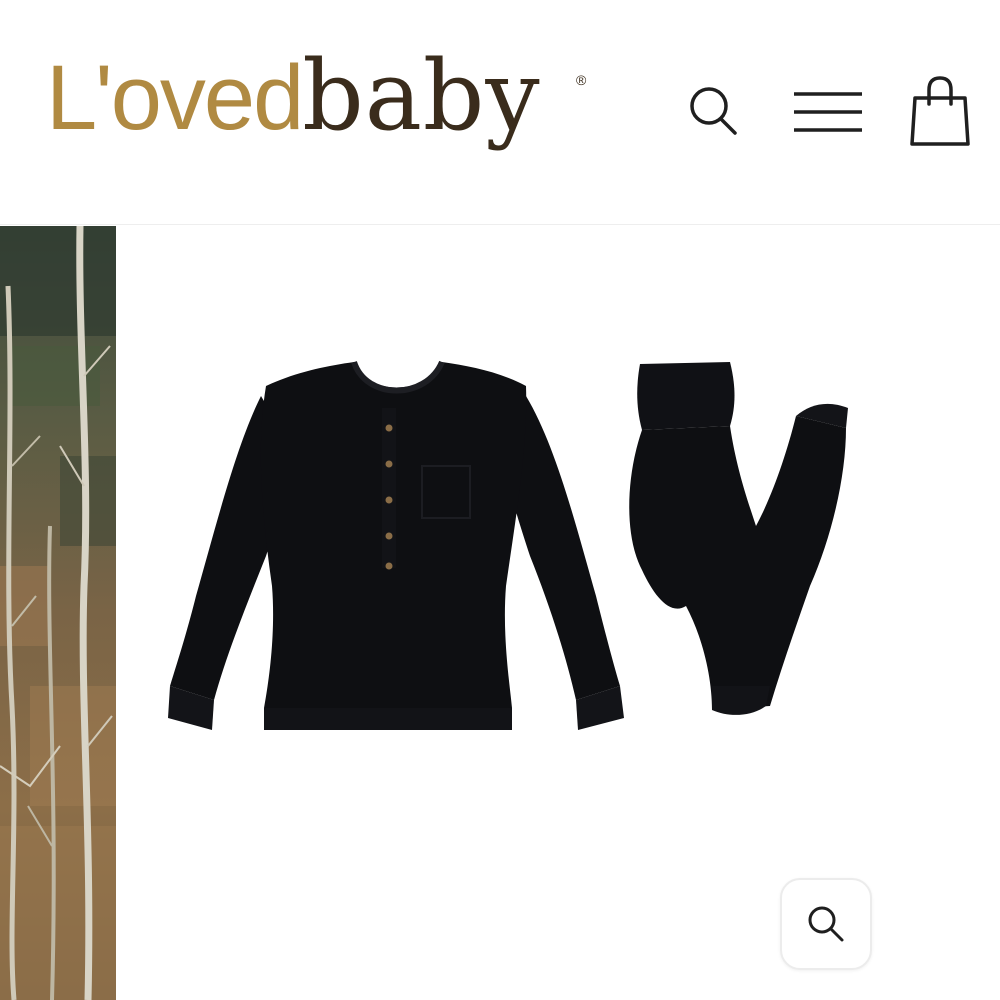  What do you see at coordinates (58, 613) in the screenshot?
I see `forest-aspen-trees-photo` at bounding box center [58, 613].